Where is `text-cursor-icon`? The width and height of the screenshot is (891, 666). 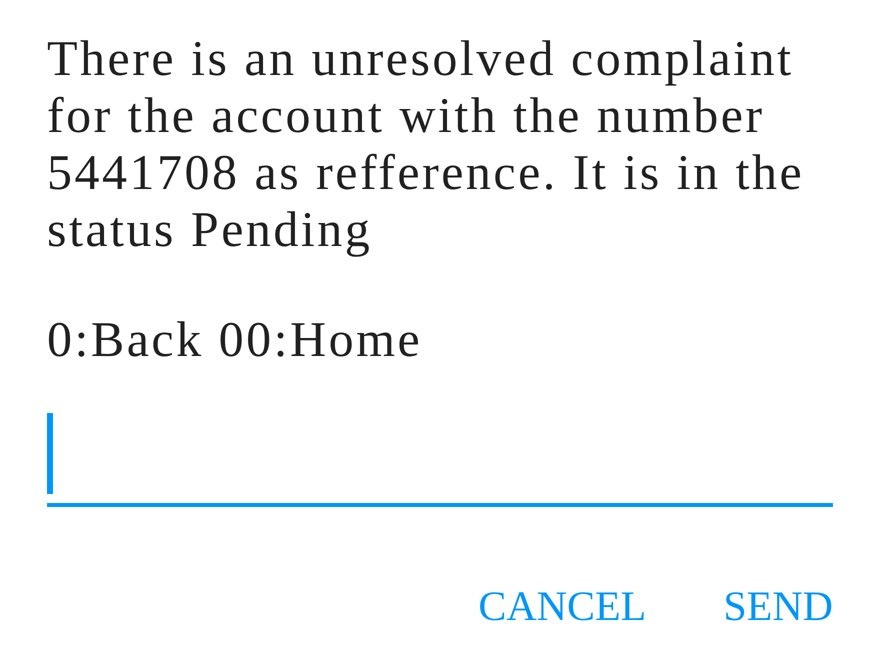
text-cursor-icon is located at coordinates (50, 453).